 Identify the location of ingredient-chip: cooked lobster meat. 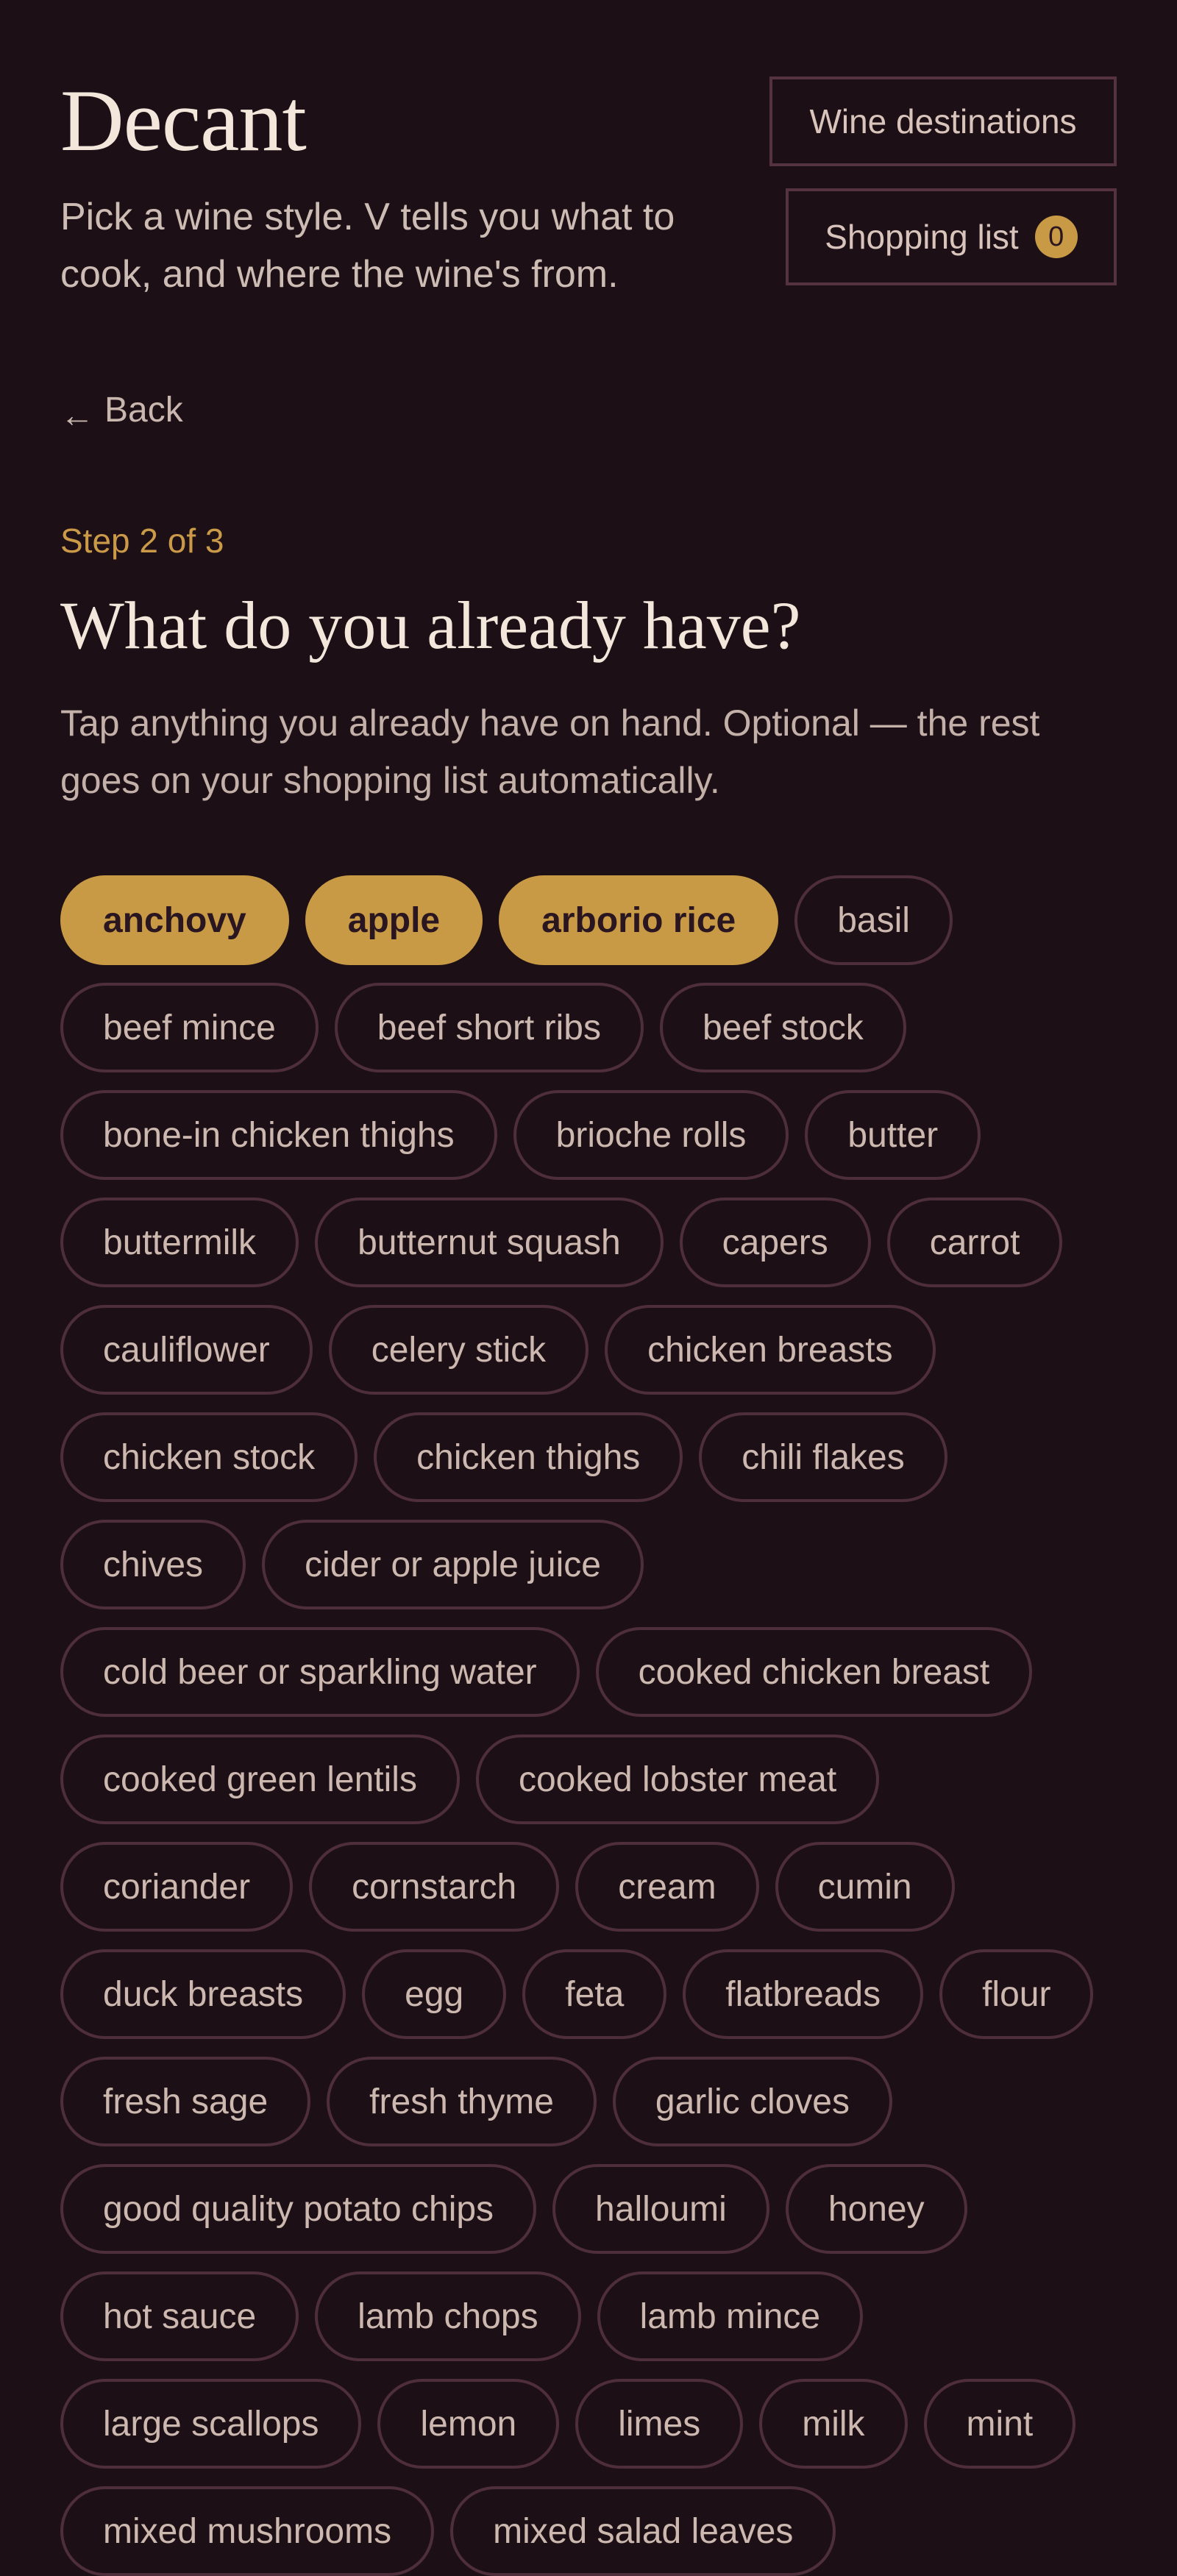
(677, 1779).